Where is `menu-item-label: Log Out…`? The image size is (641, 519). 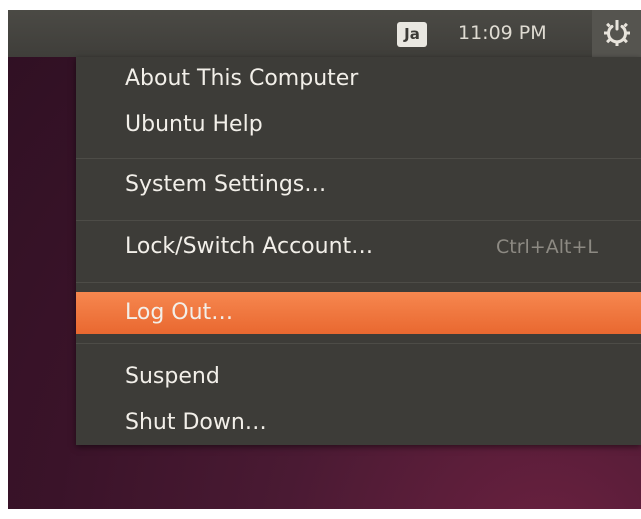 menu-item-label: Log Out… is located at coordinates (179, 312).